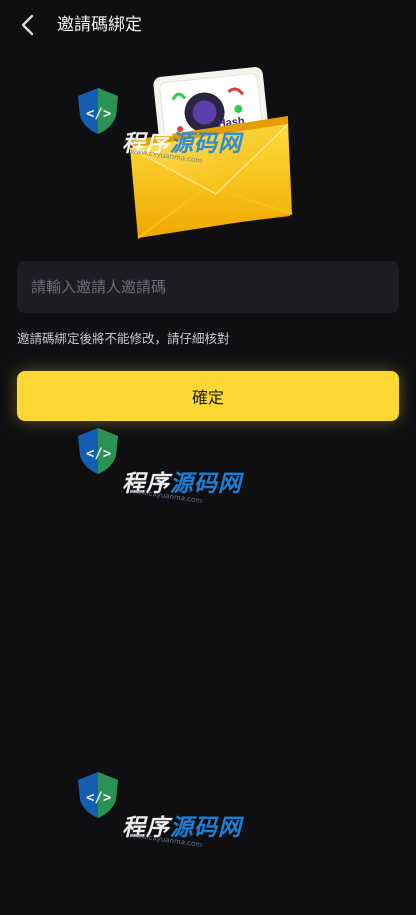  I want to click on confirm-button-label: 確定, so click(207, 397).